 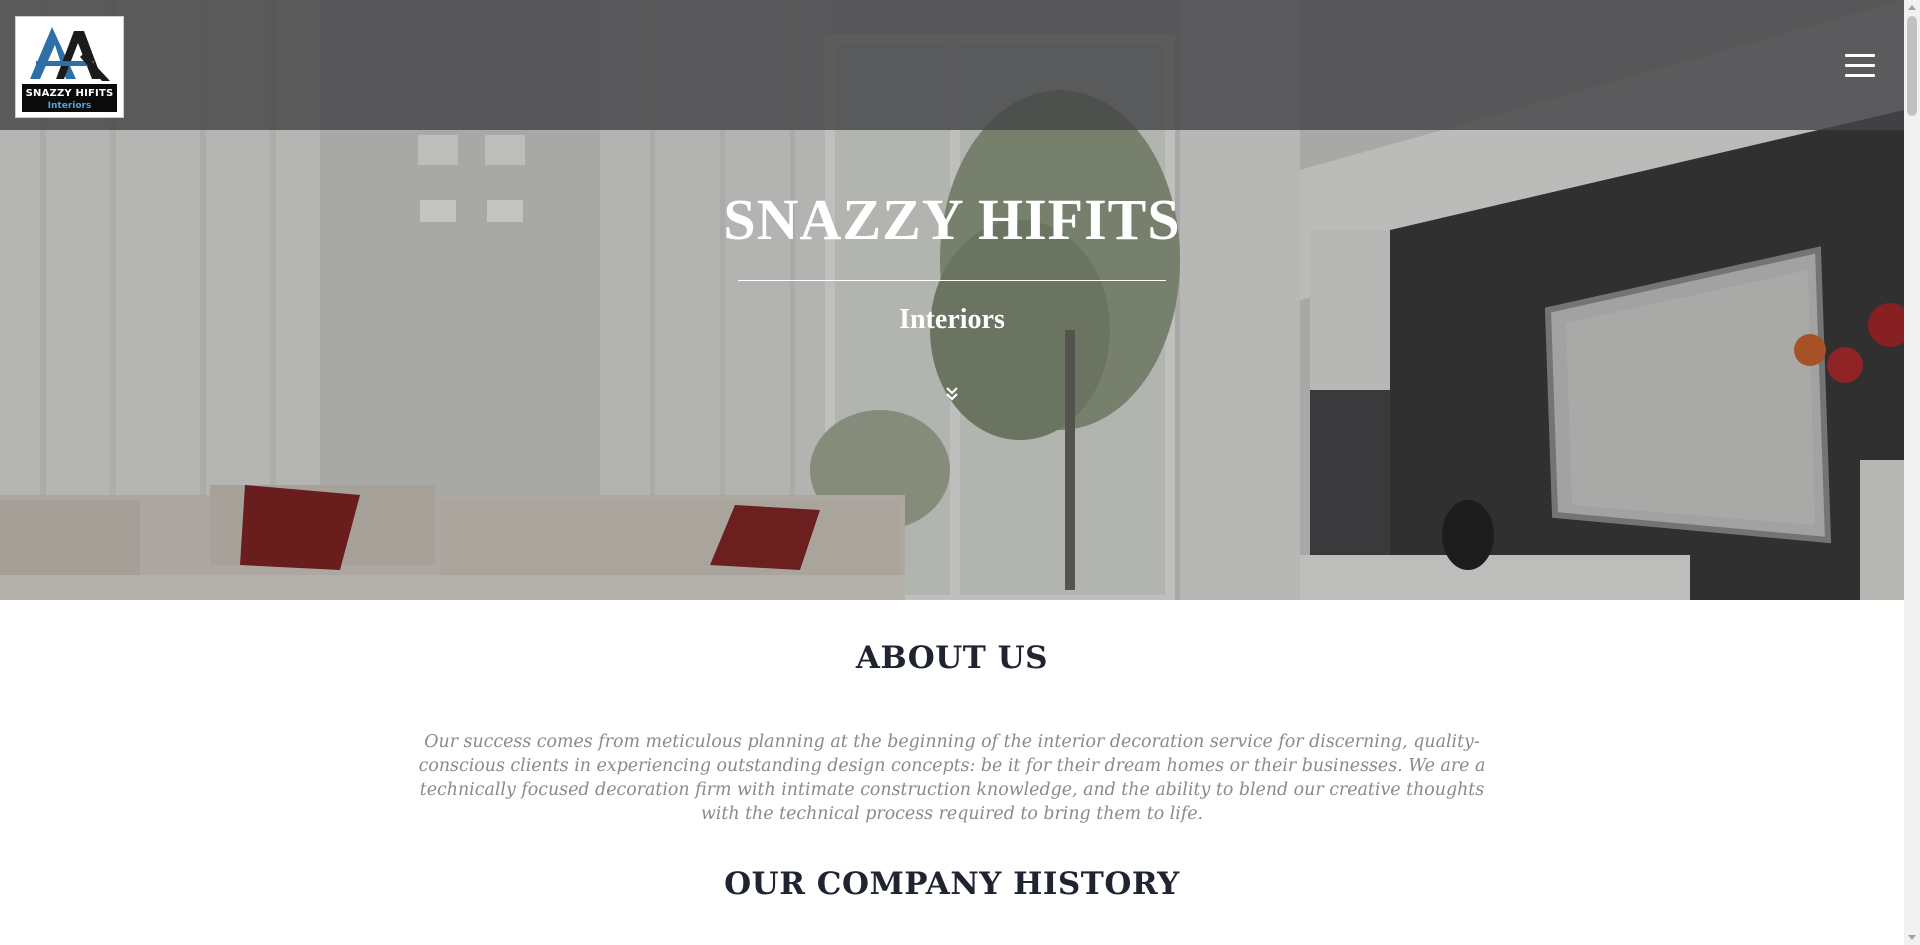 I want to click on hero-divider, so click(x=952, y=280).